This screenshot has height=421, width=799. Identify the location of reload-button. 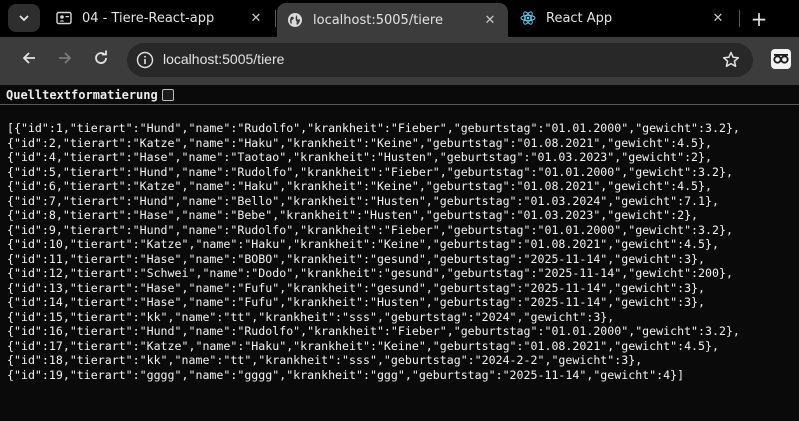
(101, 60).